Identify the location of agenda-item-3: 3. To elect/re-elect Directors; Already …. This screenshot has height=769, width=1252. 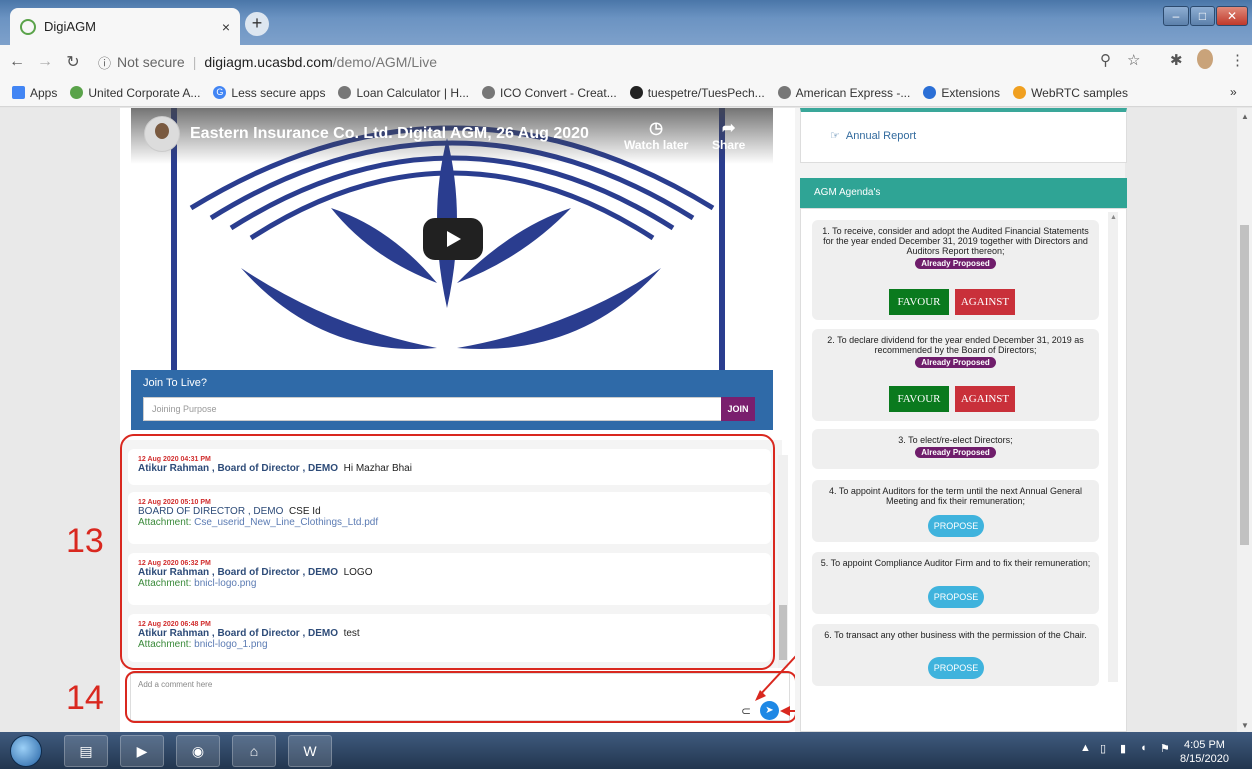
(955, 449).